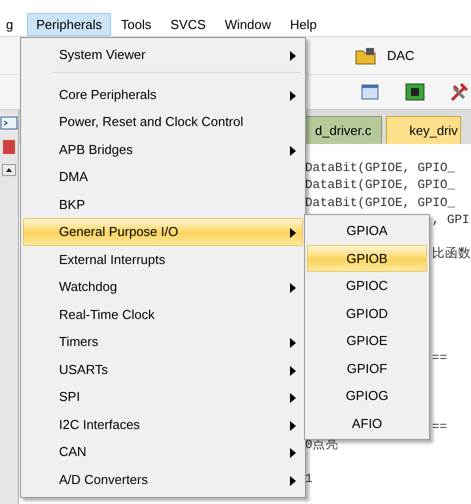  What do you see at coordinates (367, 230) in the screenshot?
I see `menu-item: GPIOA` at bounding box center [367, 230].